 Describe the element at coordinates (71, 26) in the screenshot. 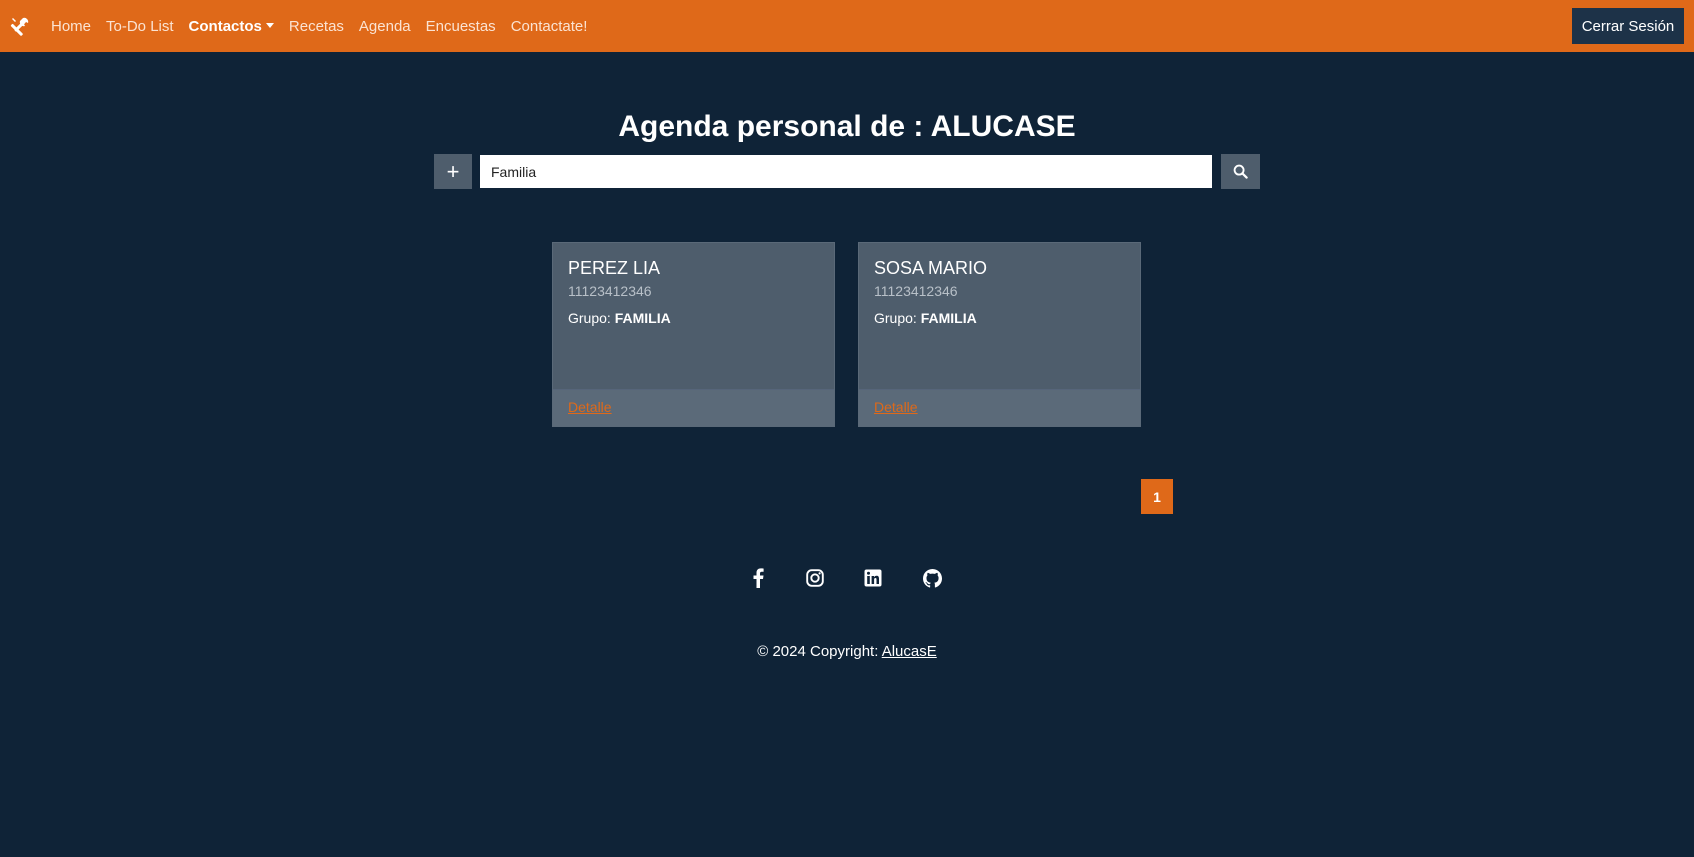

I see `nav-home: Home` at that location.